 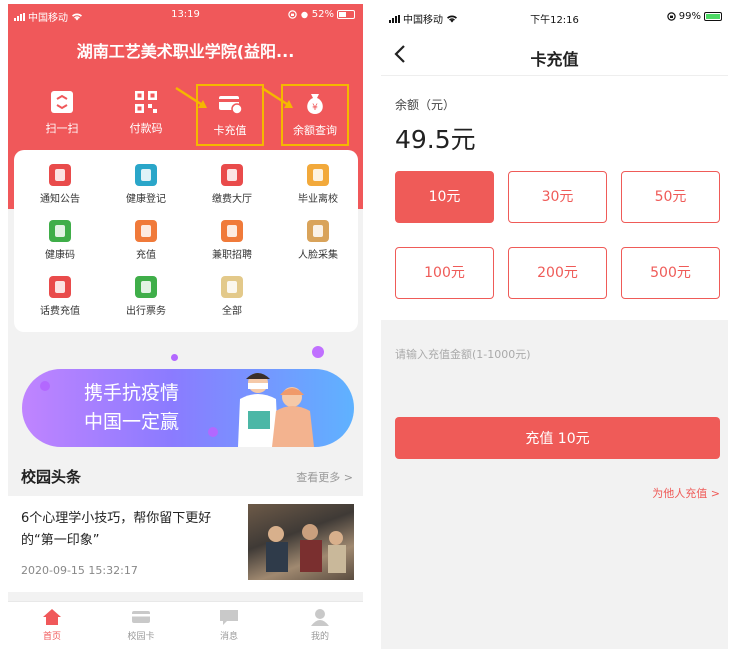 What do you see at coordinates (185, 15) in the screenshot?
I see `status-bar: 中国移动 13:19 52%` at bounding box center [185, 15].